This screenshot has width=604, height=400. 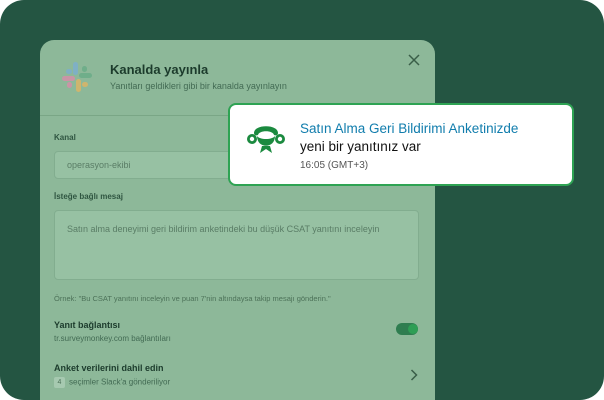 I want to click on include-data-subtitle: 4 seçimler Slack'a gönderiliyor, so click(x=112, y=382).